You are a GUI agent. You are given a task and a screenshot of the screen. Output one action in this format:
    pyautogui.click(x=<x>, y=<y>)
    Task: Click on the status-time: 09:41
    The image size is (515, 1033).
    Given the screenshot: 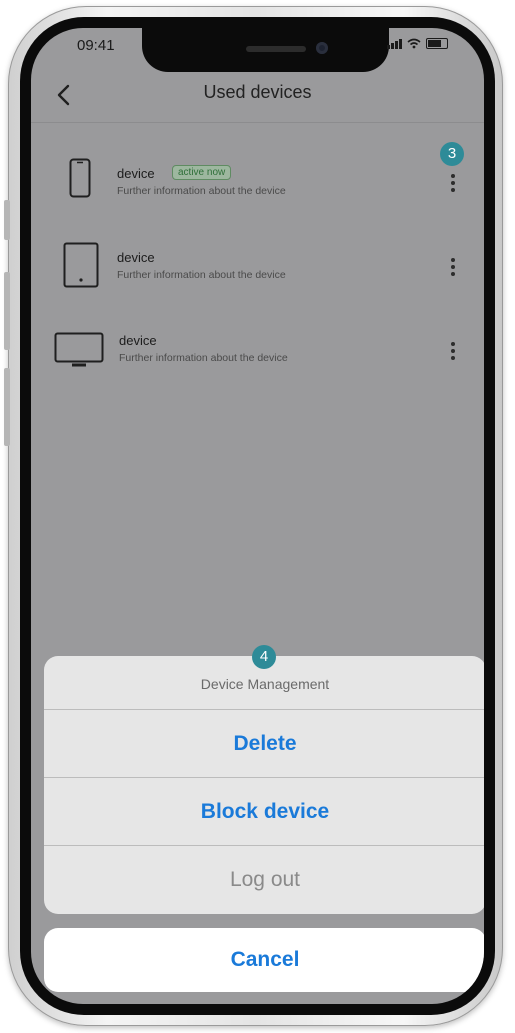 What is the action you would take?
    pyautogui.click(x=96, y=45)
    